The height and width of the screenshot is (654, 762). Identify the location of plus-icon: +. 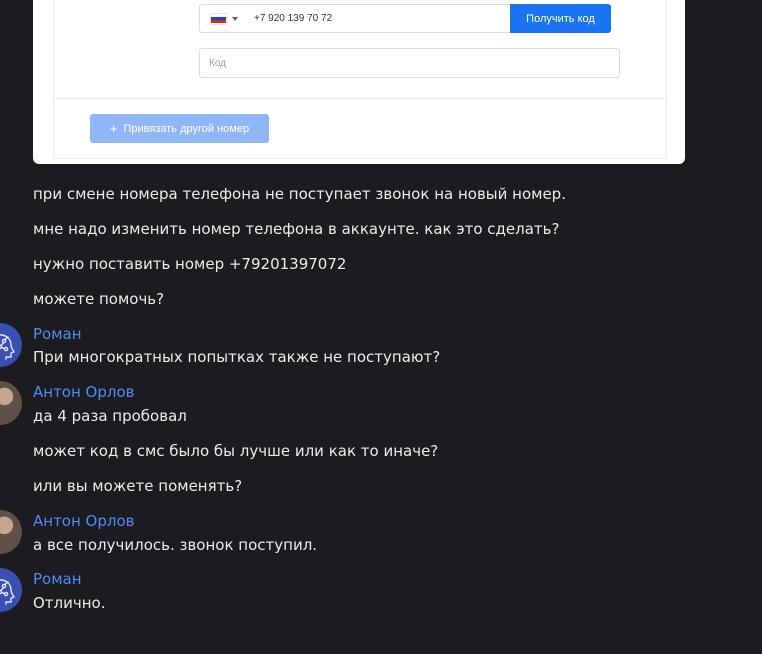
(113, 128).